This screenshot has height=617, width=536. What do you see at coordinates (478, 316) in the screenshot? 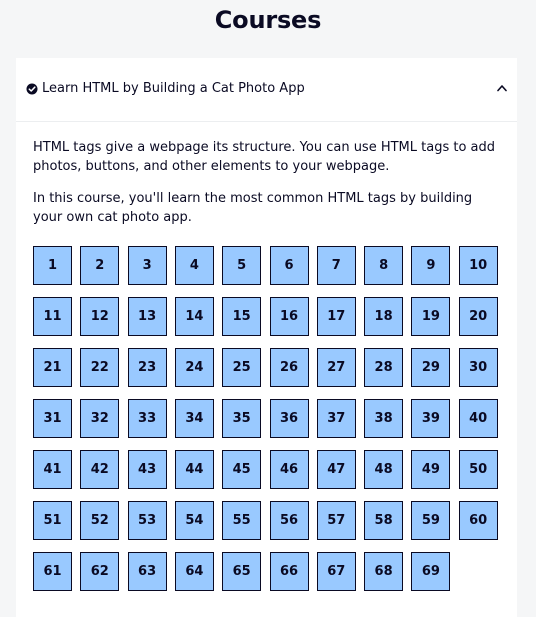
I see `step-button: 20` at bounding box center [478, 316].